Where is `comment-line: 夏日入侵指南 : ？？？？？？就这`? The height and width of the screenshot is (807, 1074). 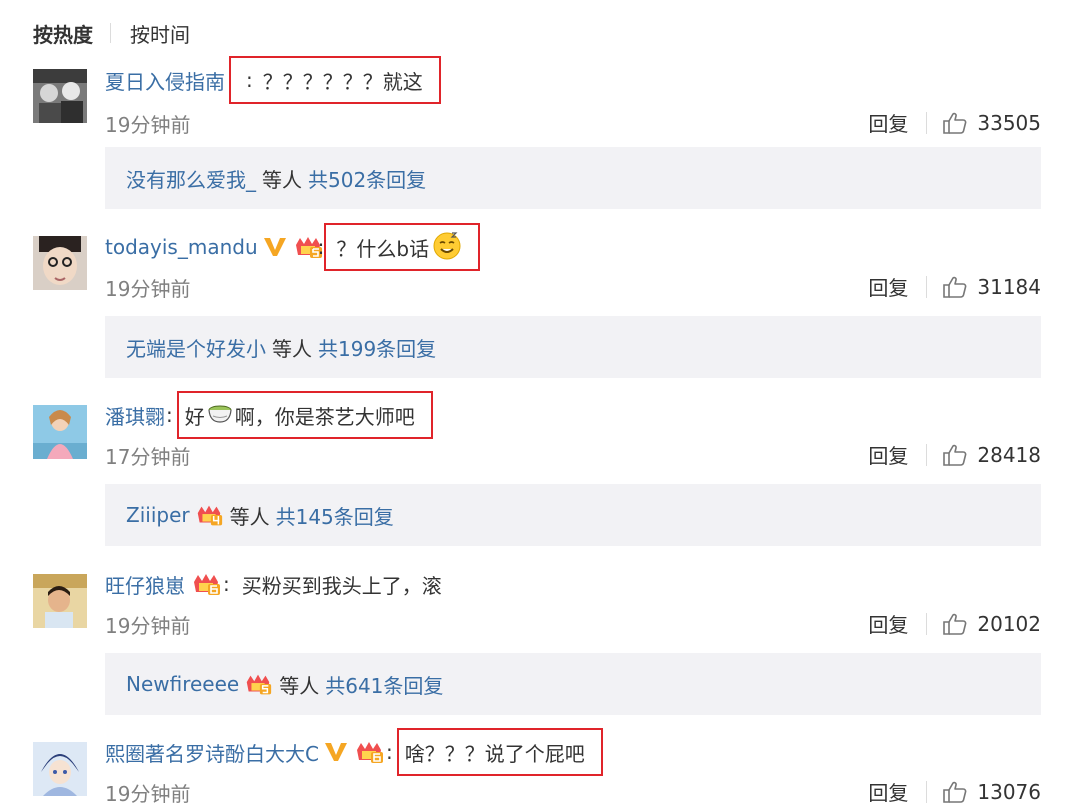 comment-line: 夏日入侵指南 : ？？？？？？就这 is located at coordinates (273, 80).